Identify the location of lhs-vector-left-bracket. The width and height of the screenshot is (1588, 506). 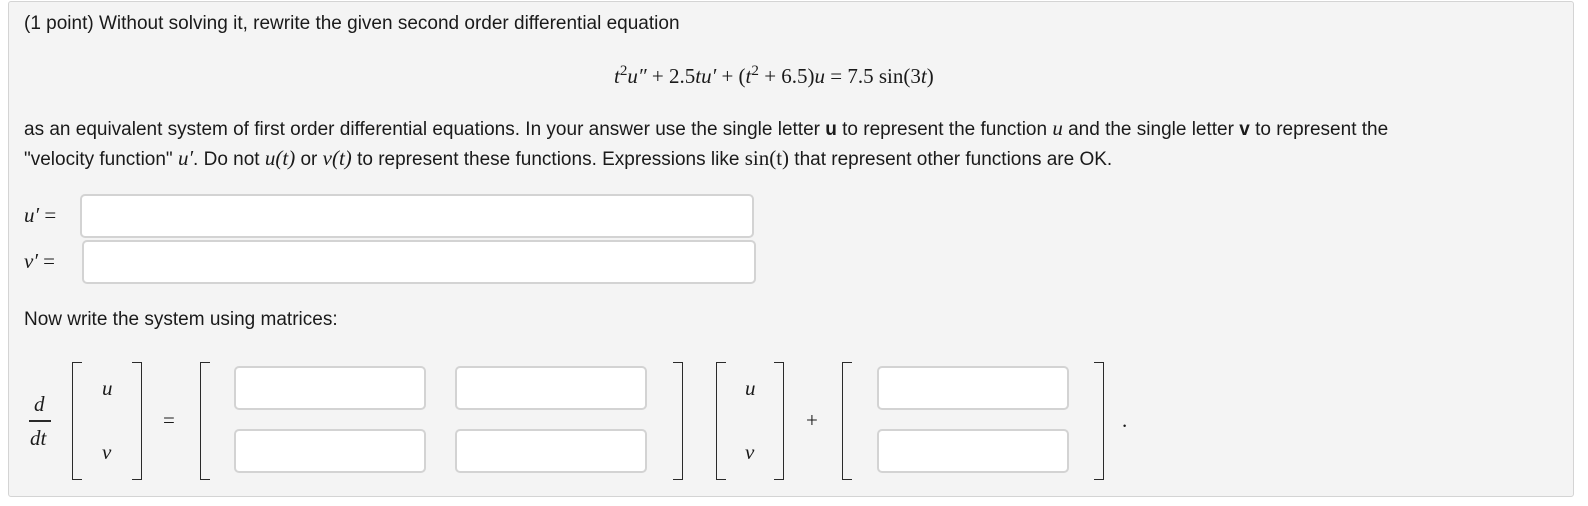
(77, 421).